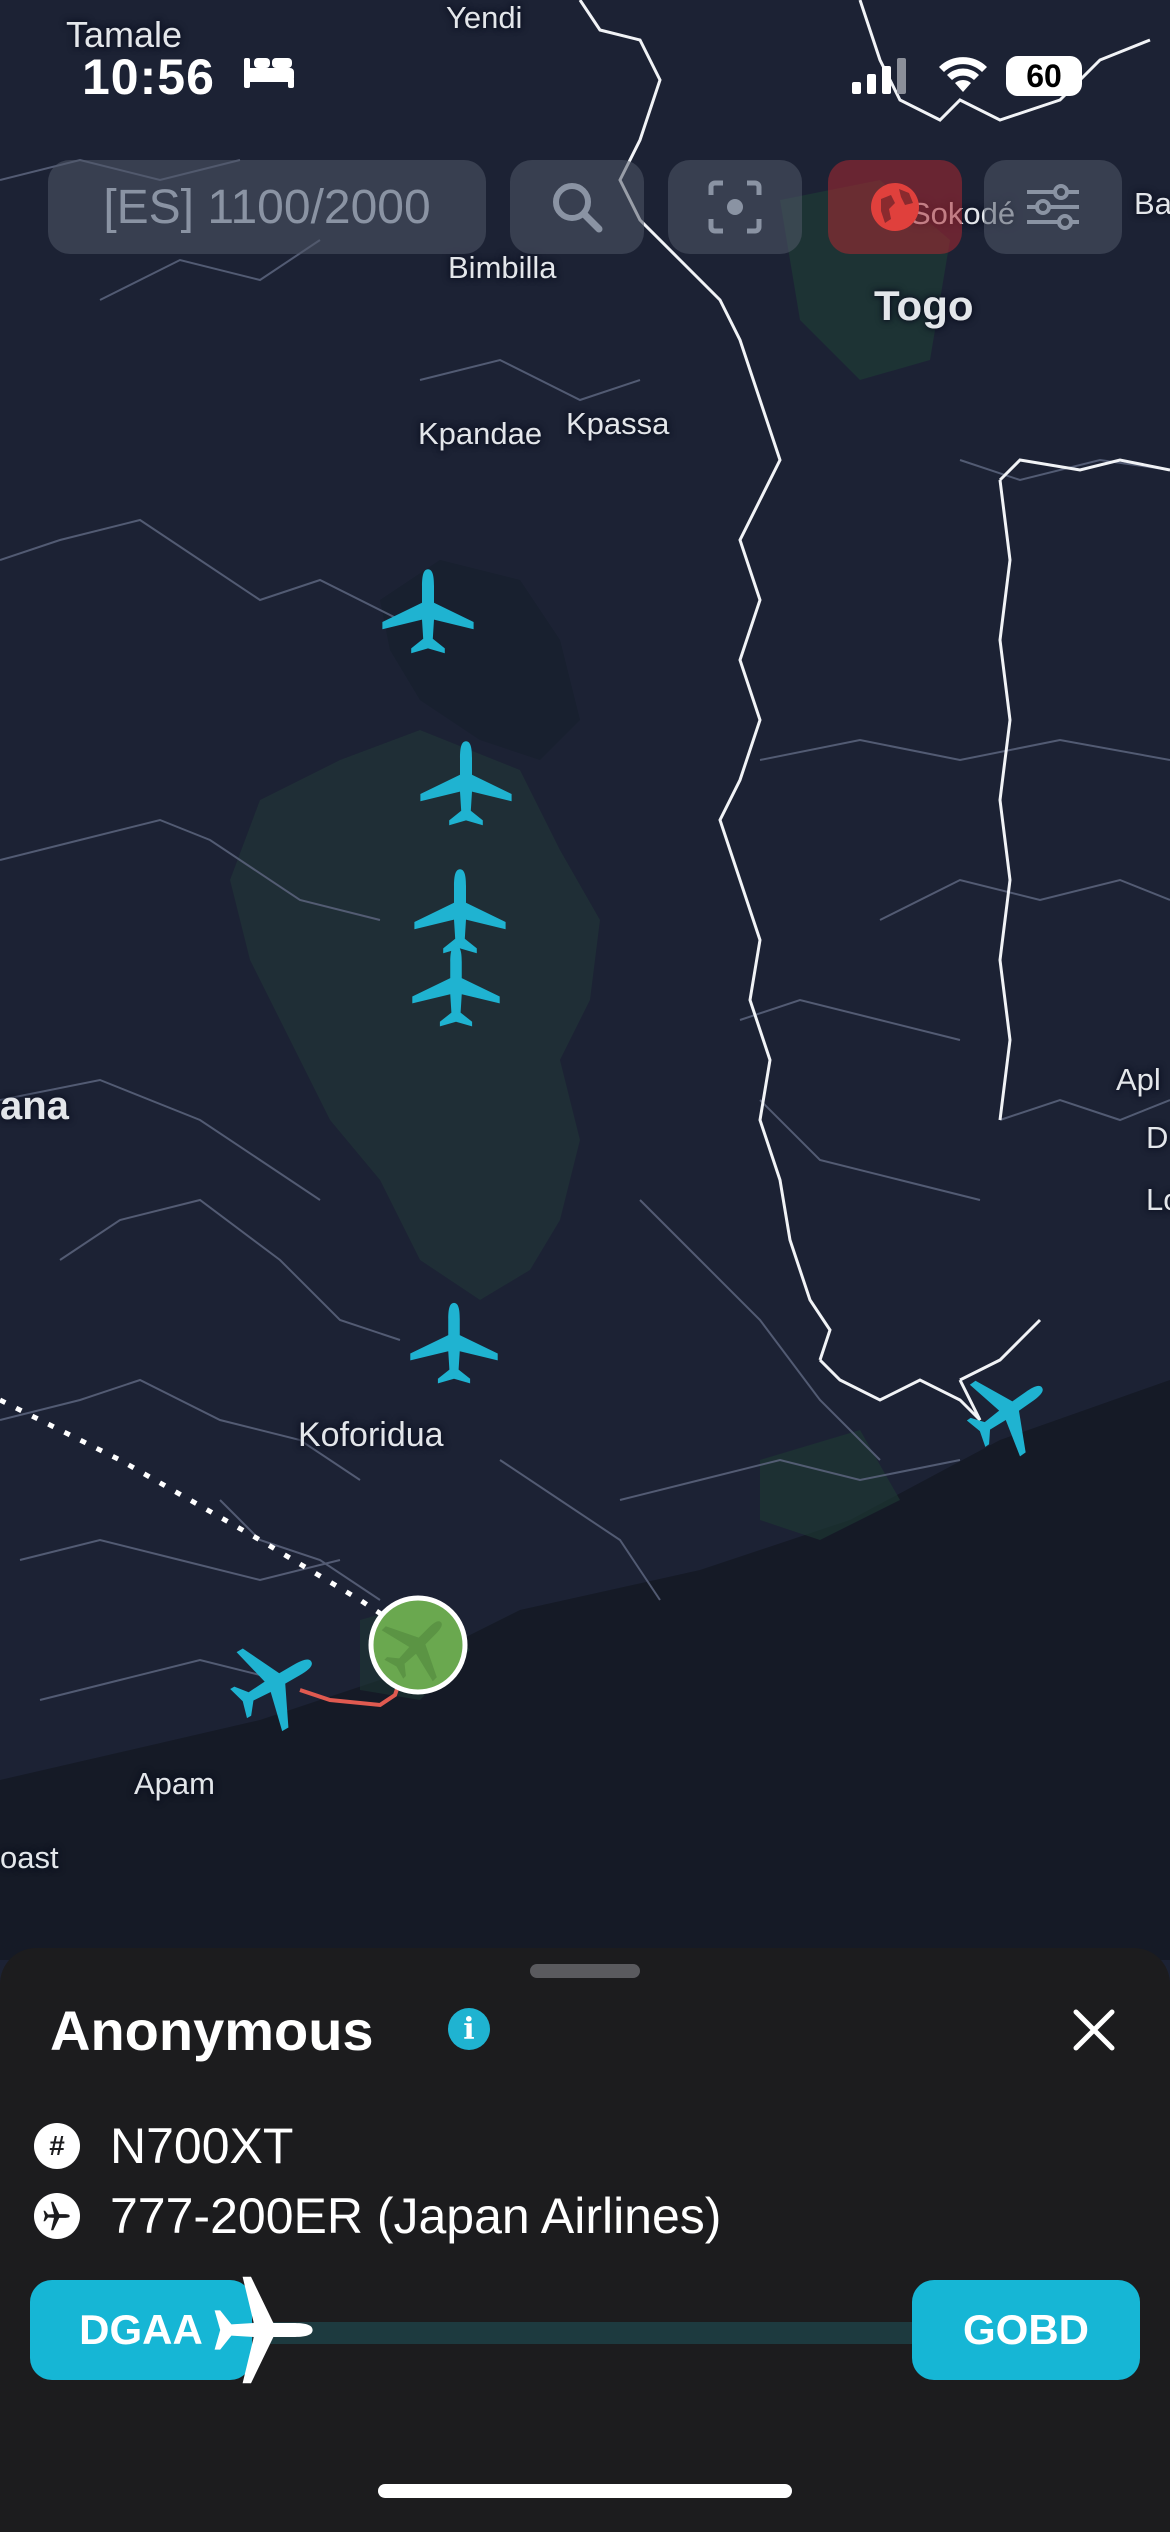  Describe the element at coordinates (1152, 203) in the screenshot. I see `map-label-ba: Ba` at that location.